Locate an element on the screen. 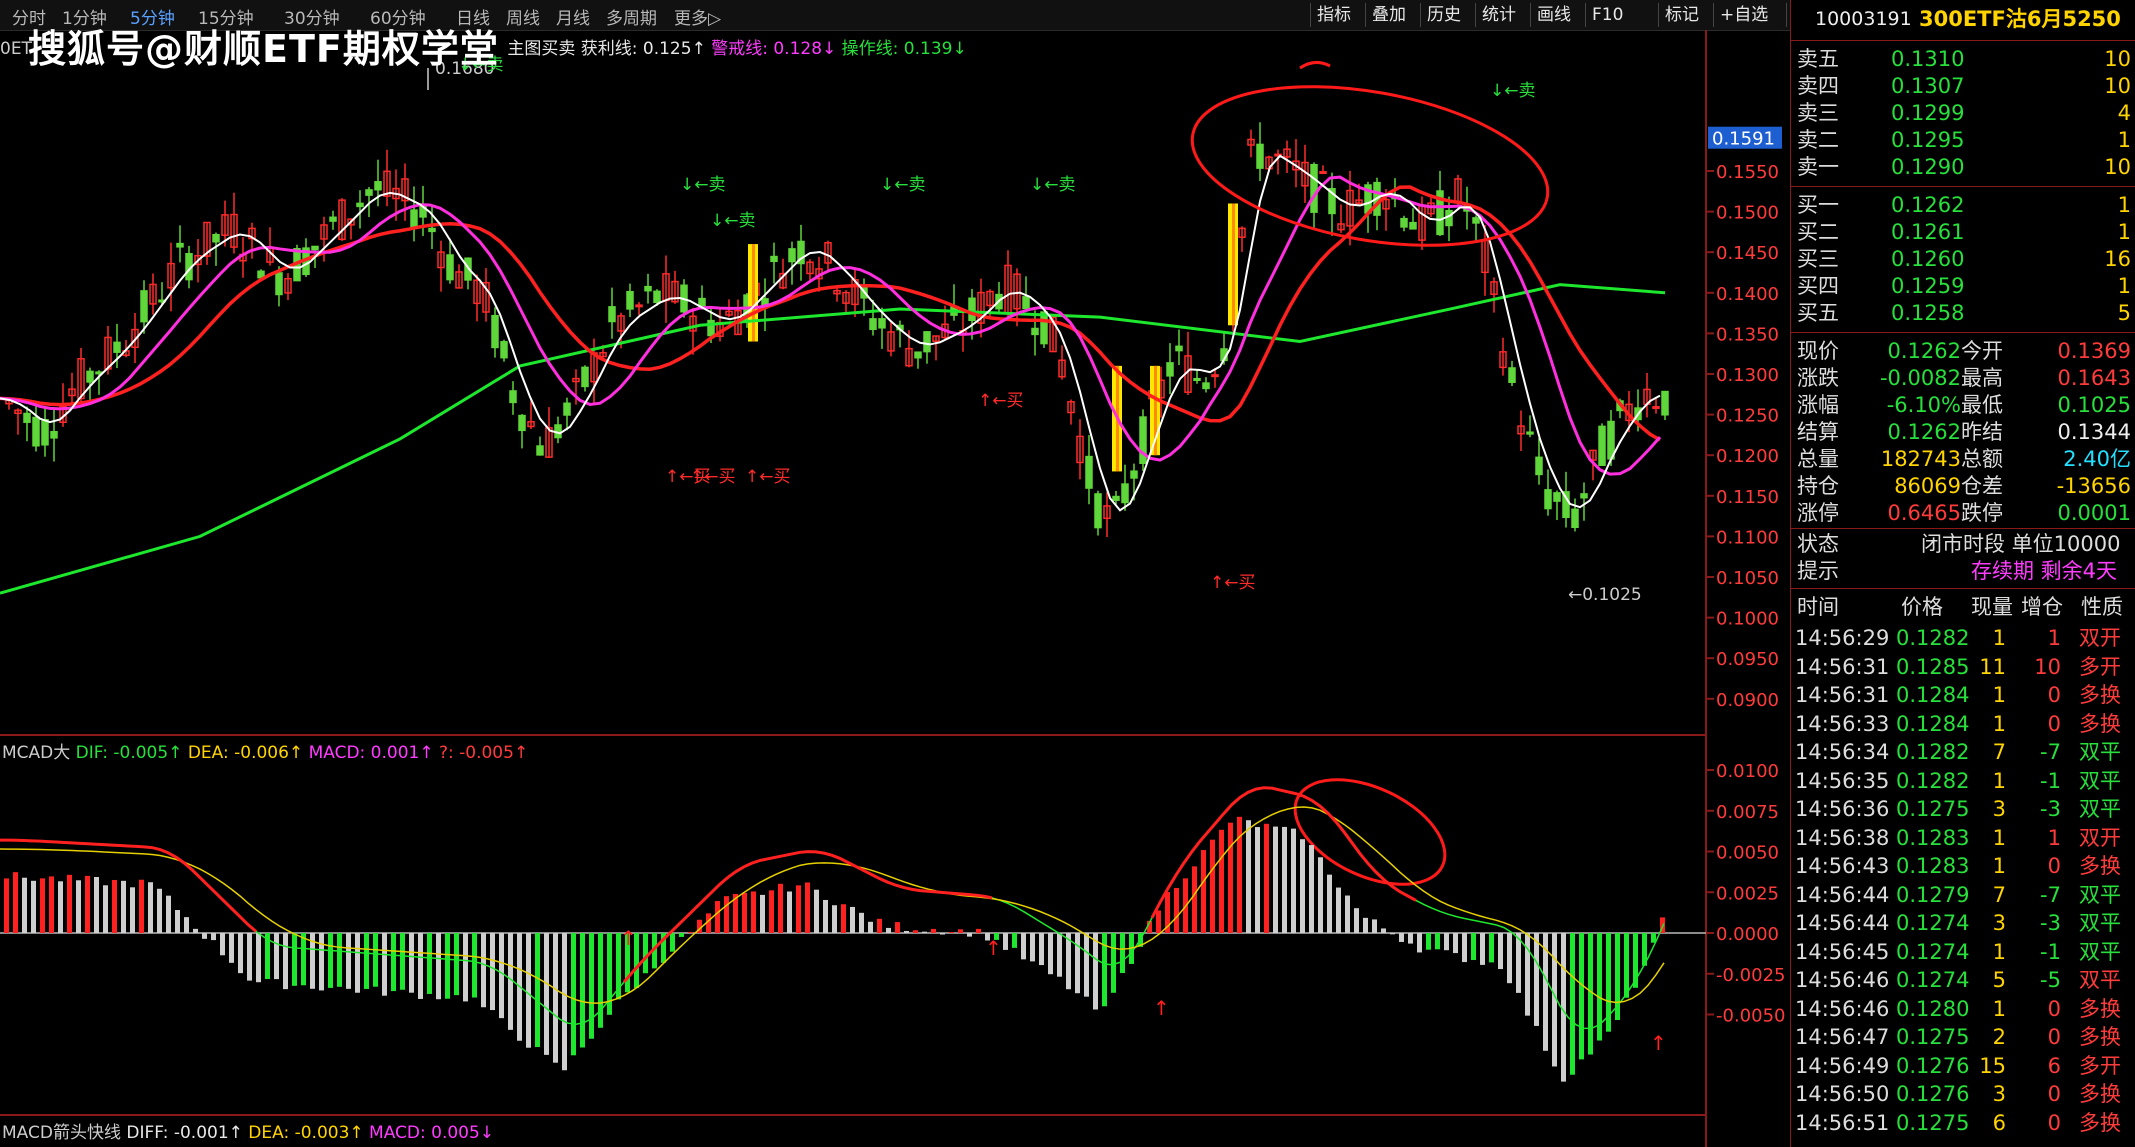  tick-row-8-cell: 1 is located at coordinates (1999, 866).